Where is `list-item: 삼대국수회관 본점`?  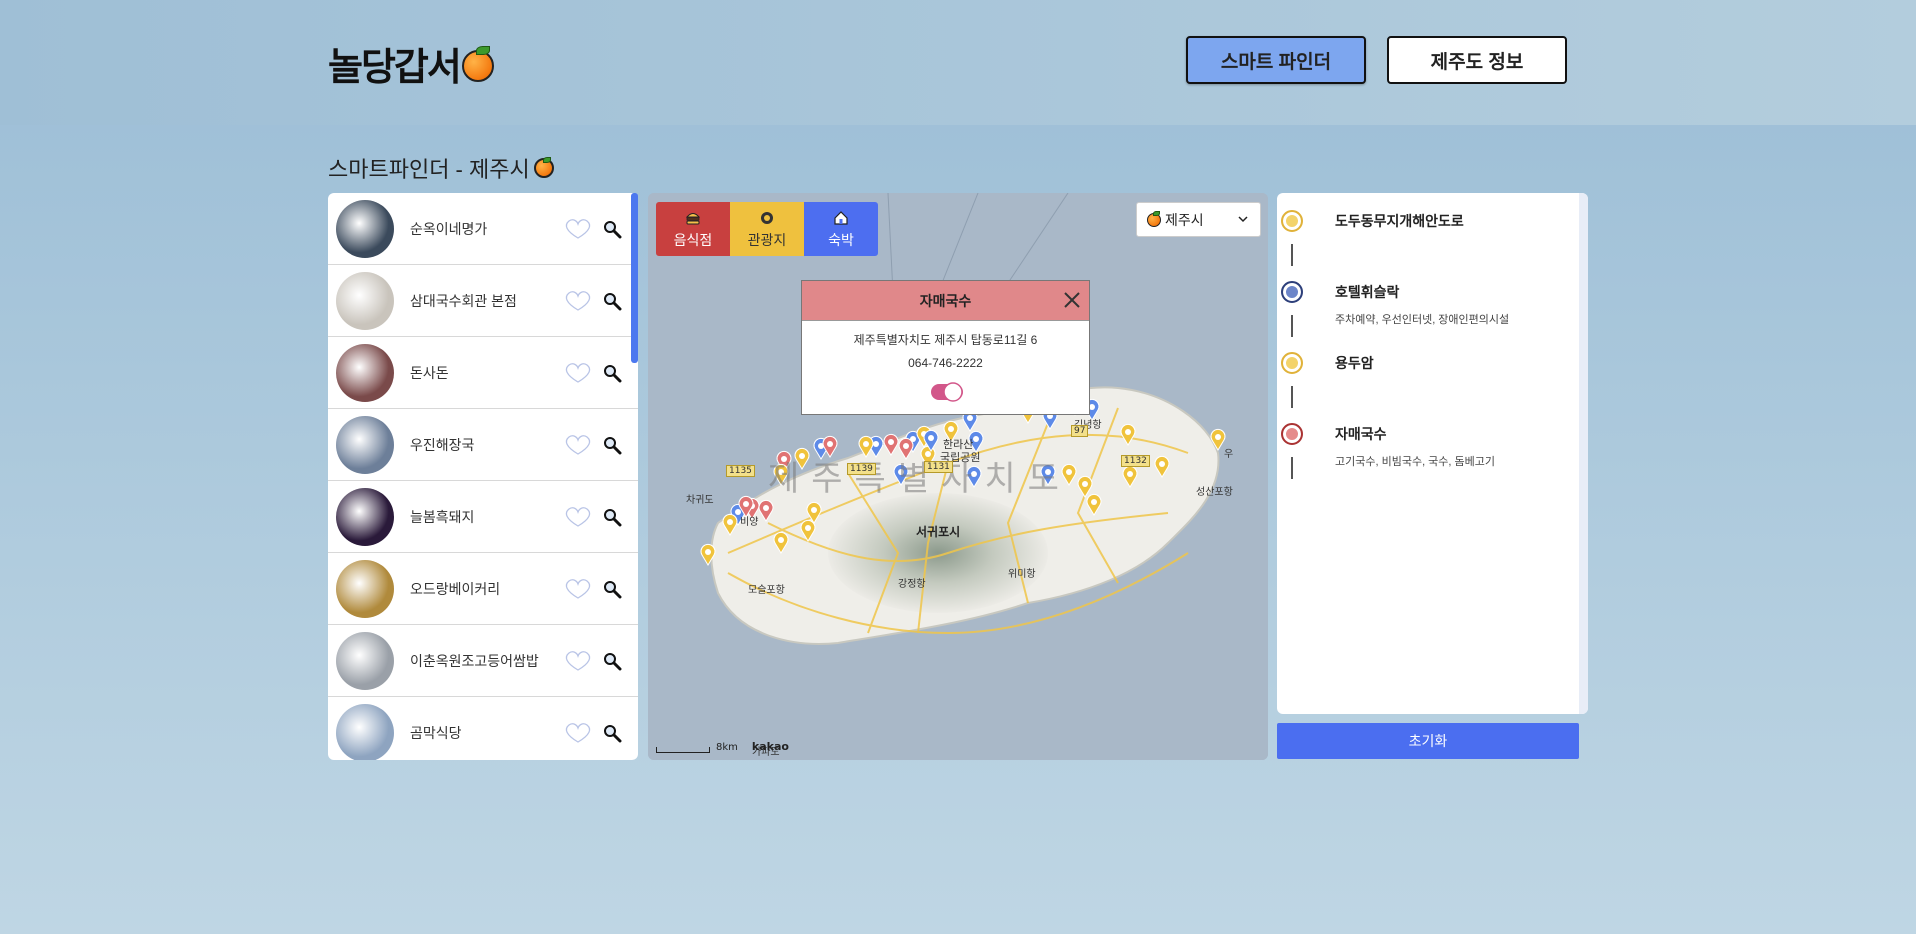
list-item: 삼대국수회관 본점 is located at coordinates (483, 301).